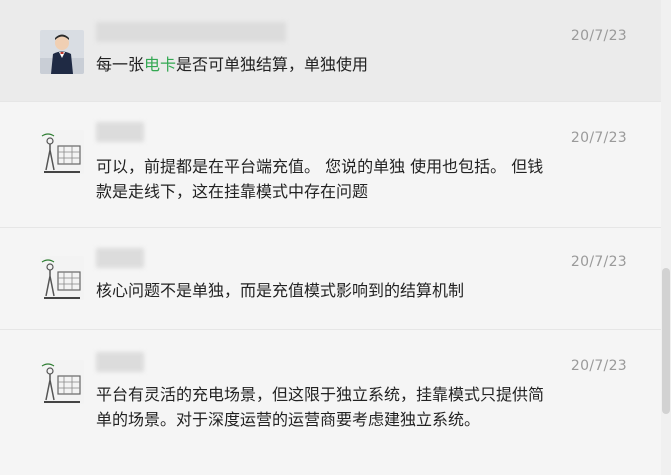  Describe the element at coordinates (62, 52) in the screenshot. I see `child-avatar-icon` at that location.